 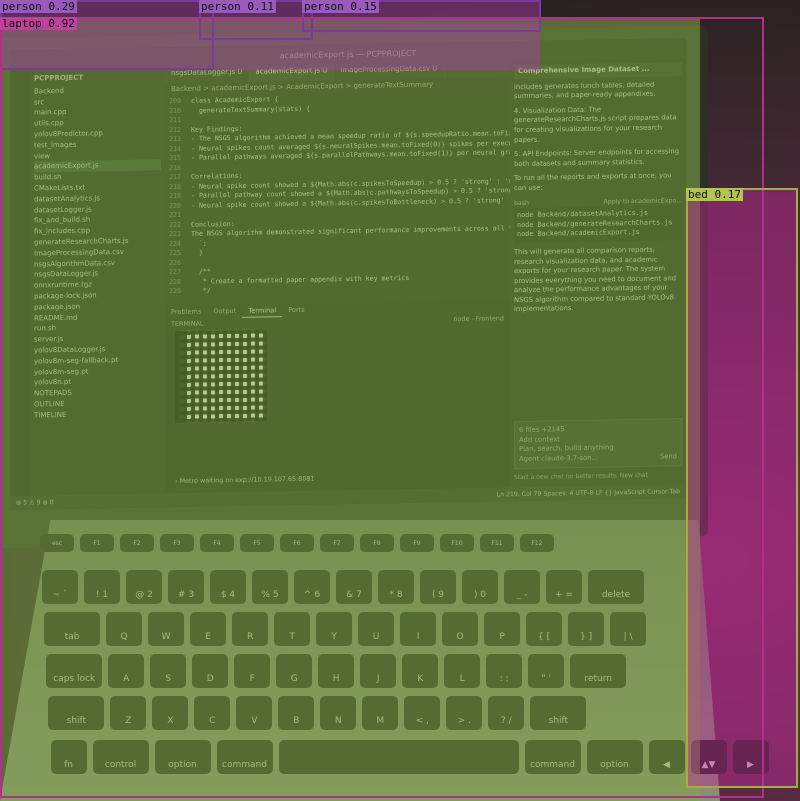 What do you see at coordinates (126, 671) in the screenshot?
I see `key: A` at bounding box center [126, 671].